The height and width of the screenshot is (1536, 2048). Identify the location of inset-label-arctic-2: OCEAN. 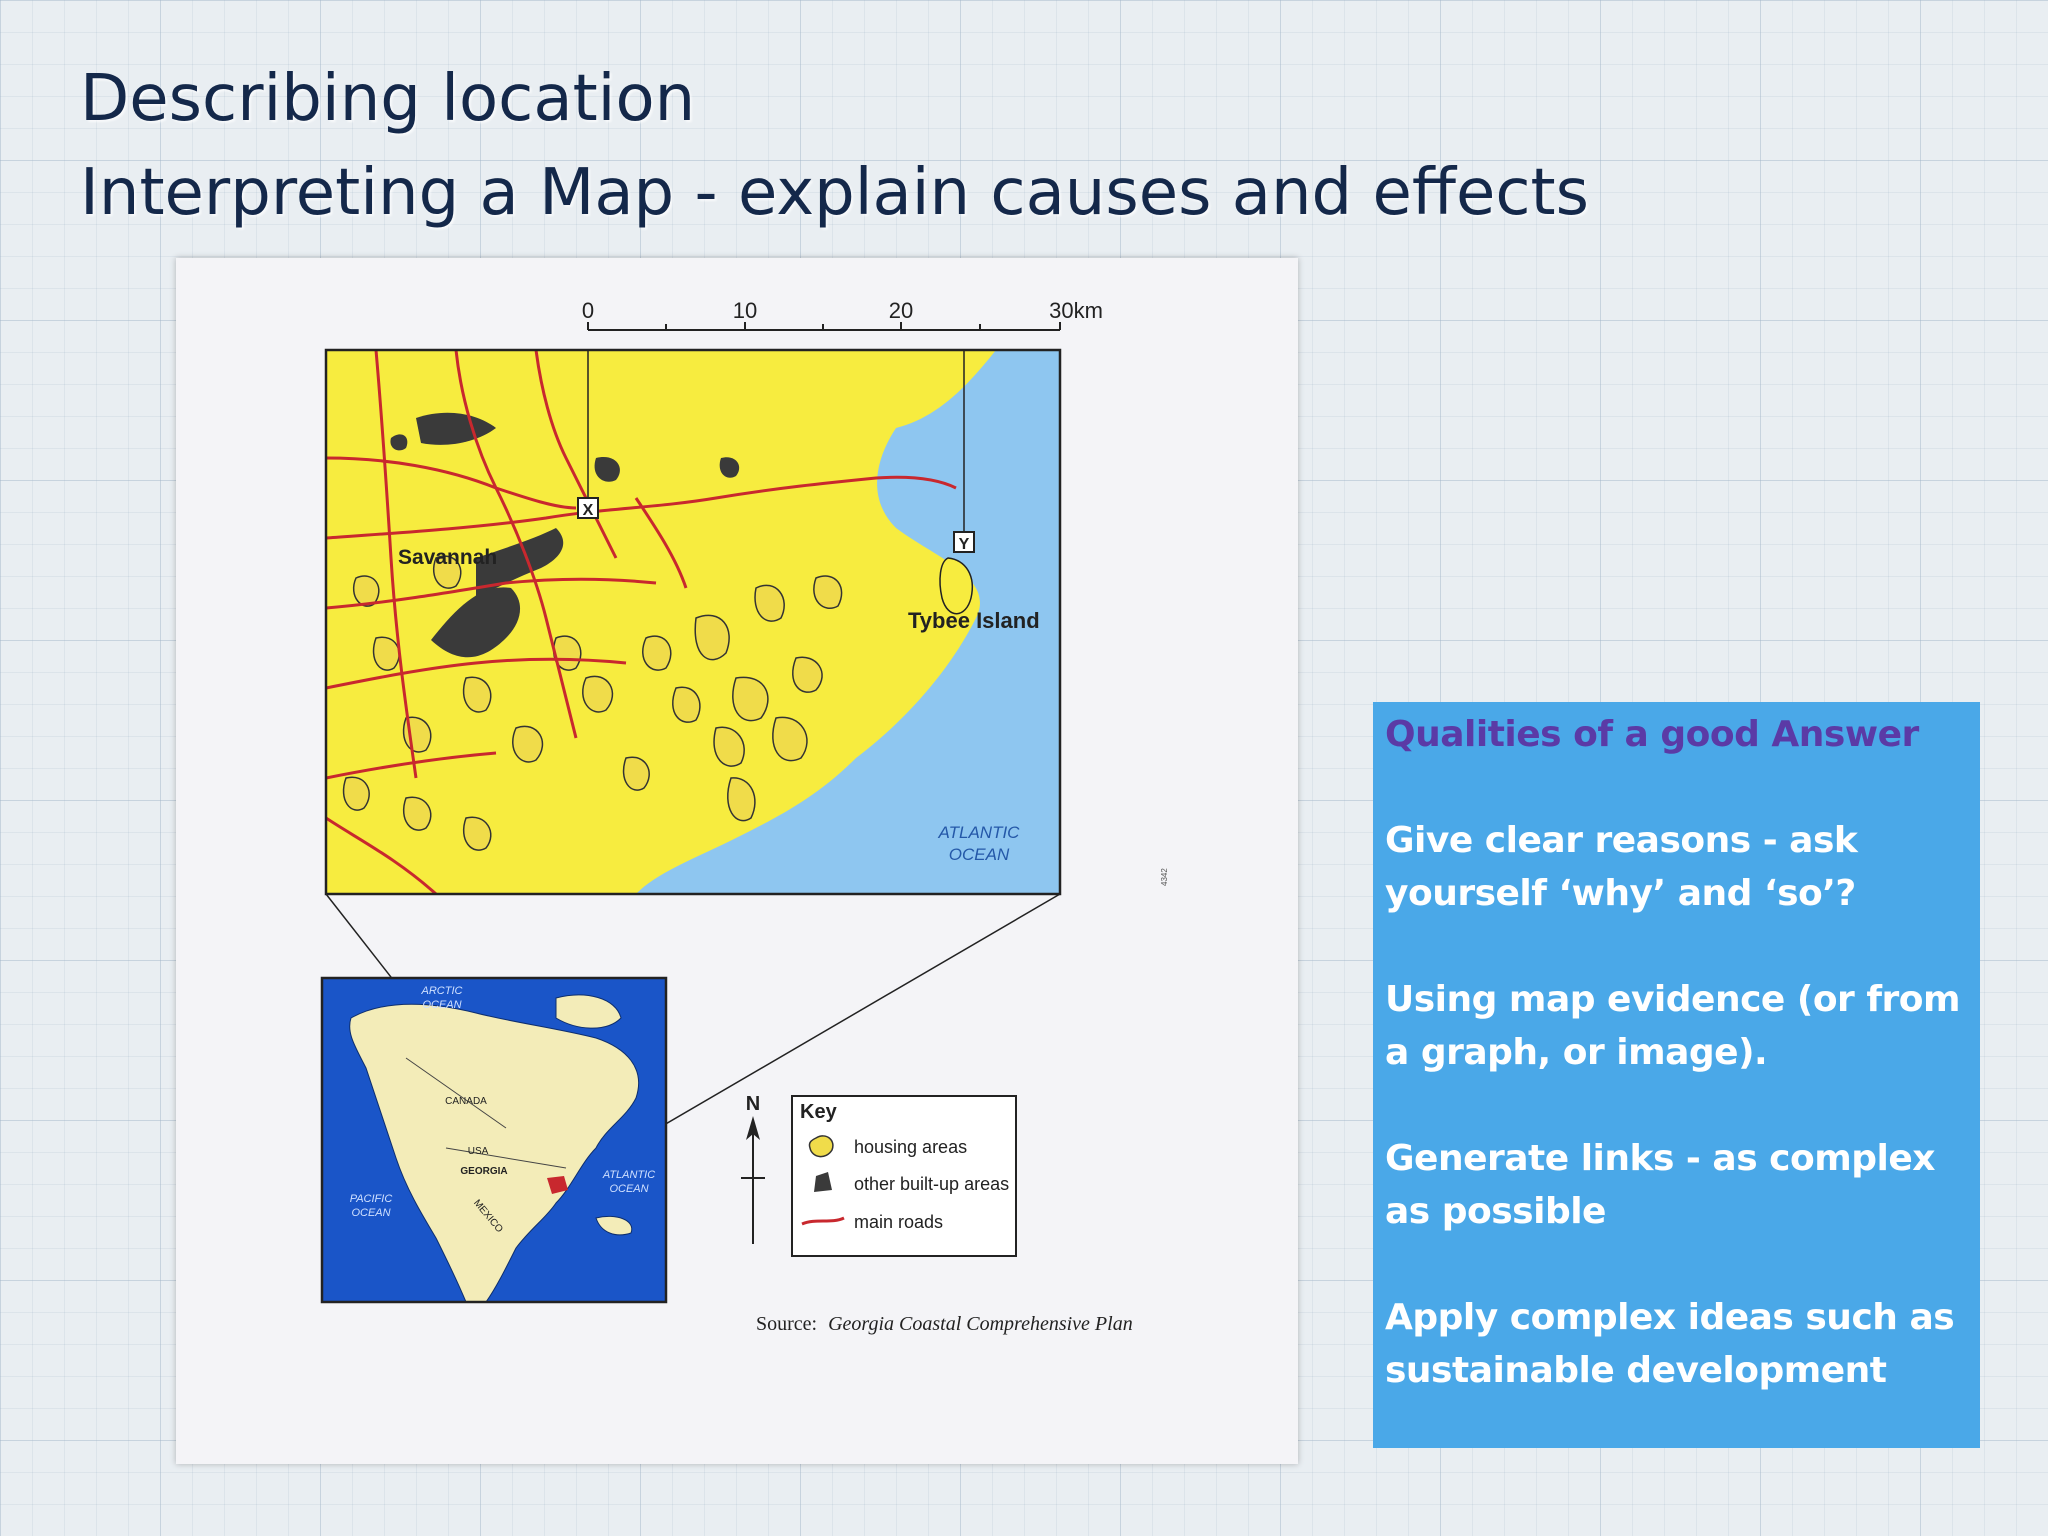
(441, 1005).